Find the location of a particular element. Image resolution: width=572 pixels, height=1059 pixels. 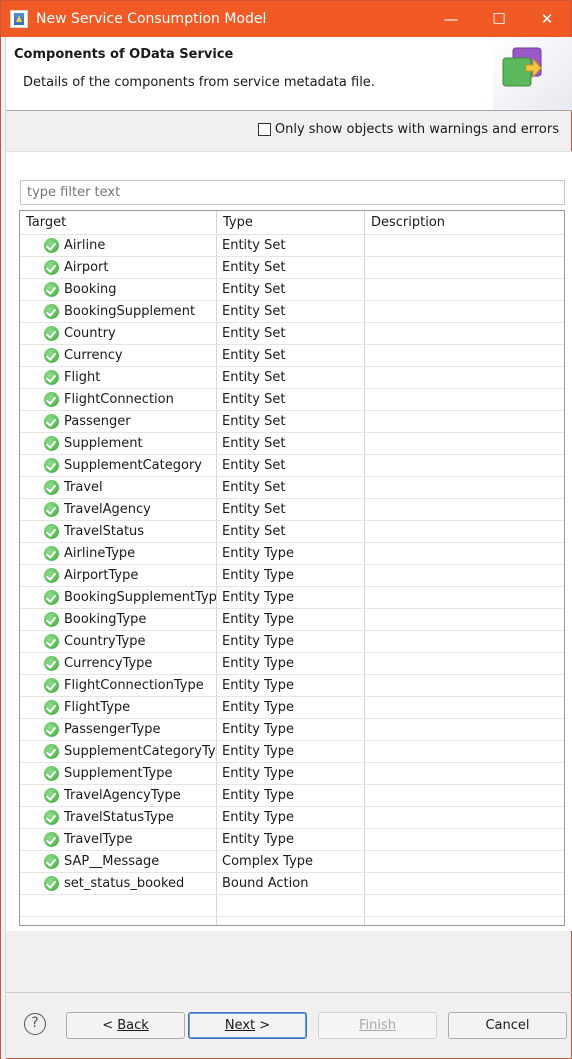

table-row: CountryType Entity Type is located at coordinates (292, 642).